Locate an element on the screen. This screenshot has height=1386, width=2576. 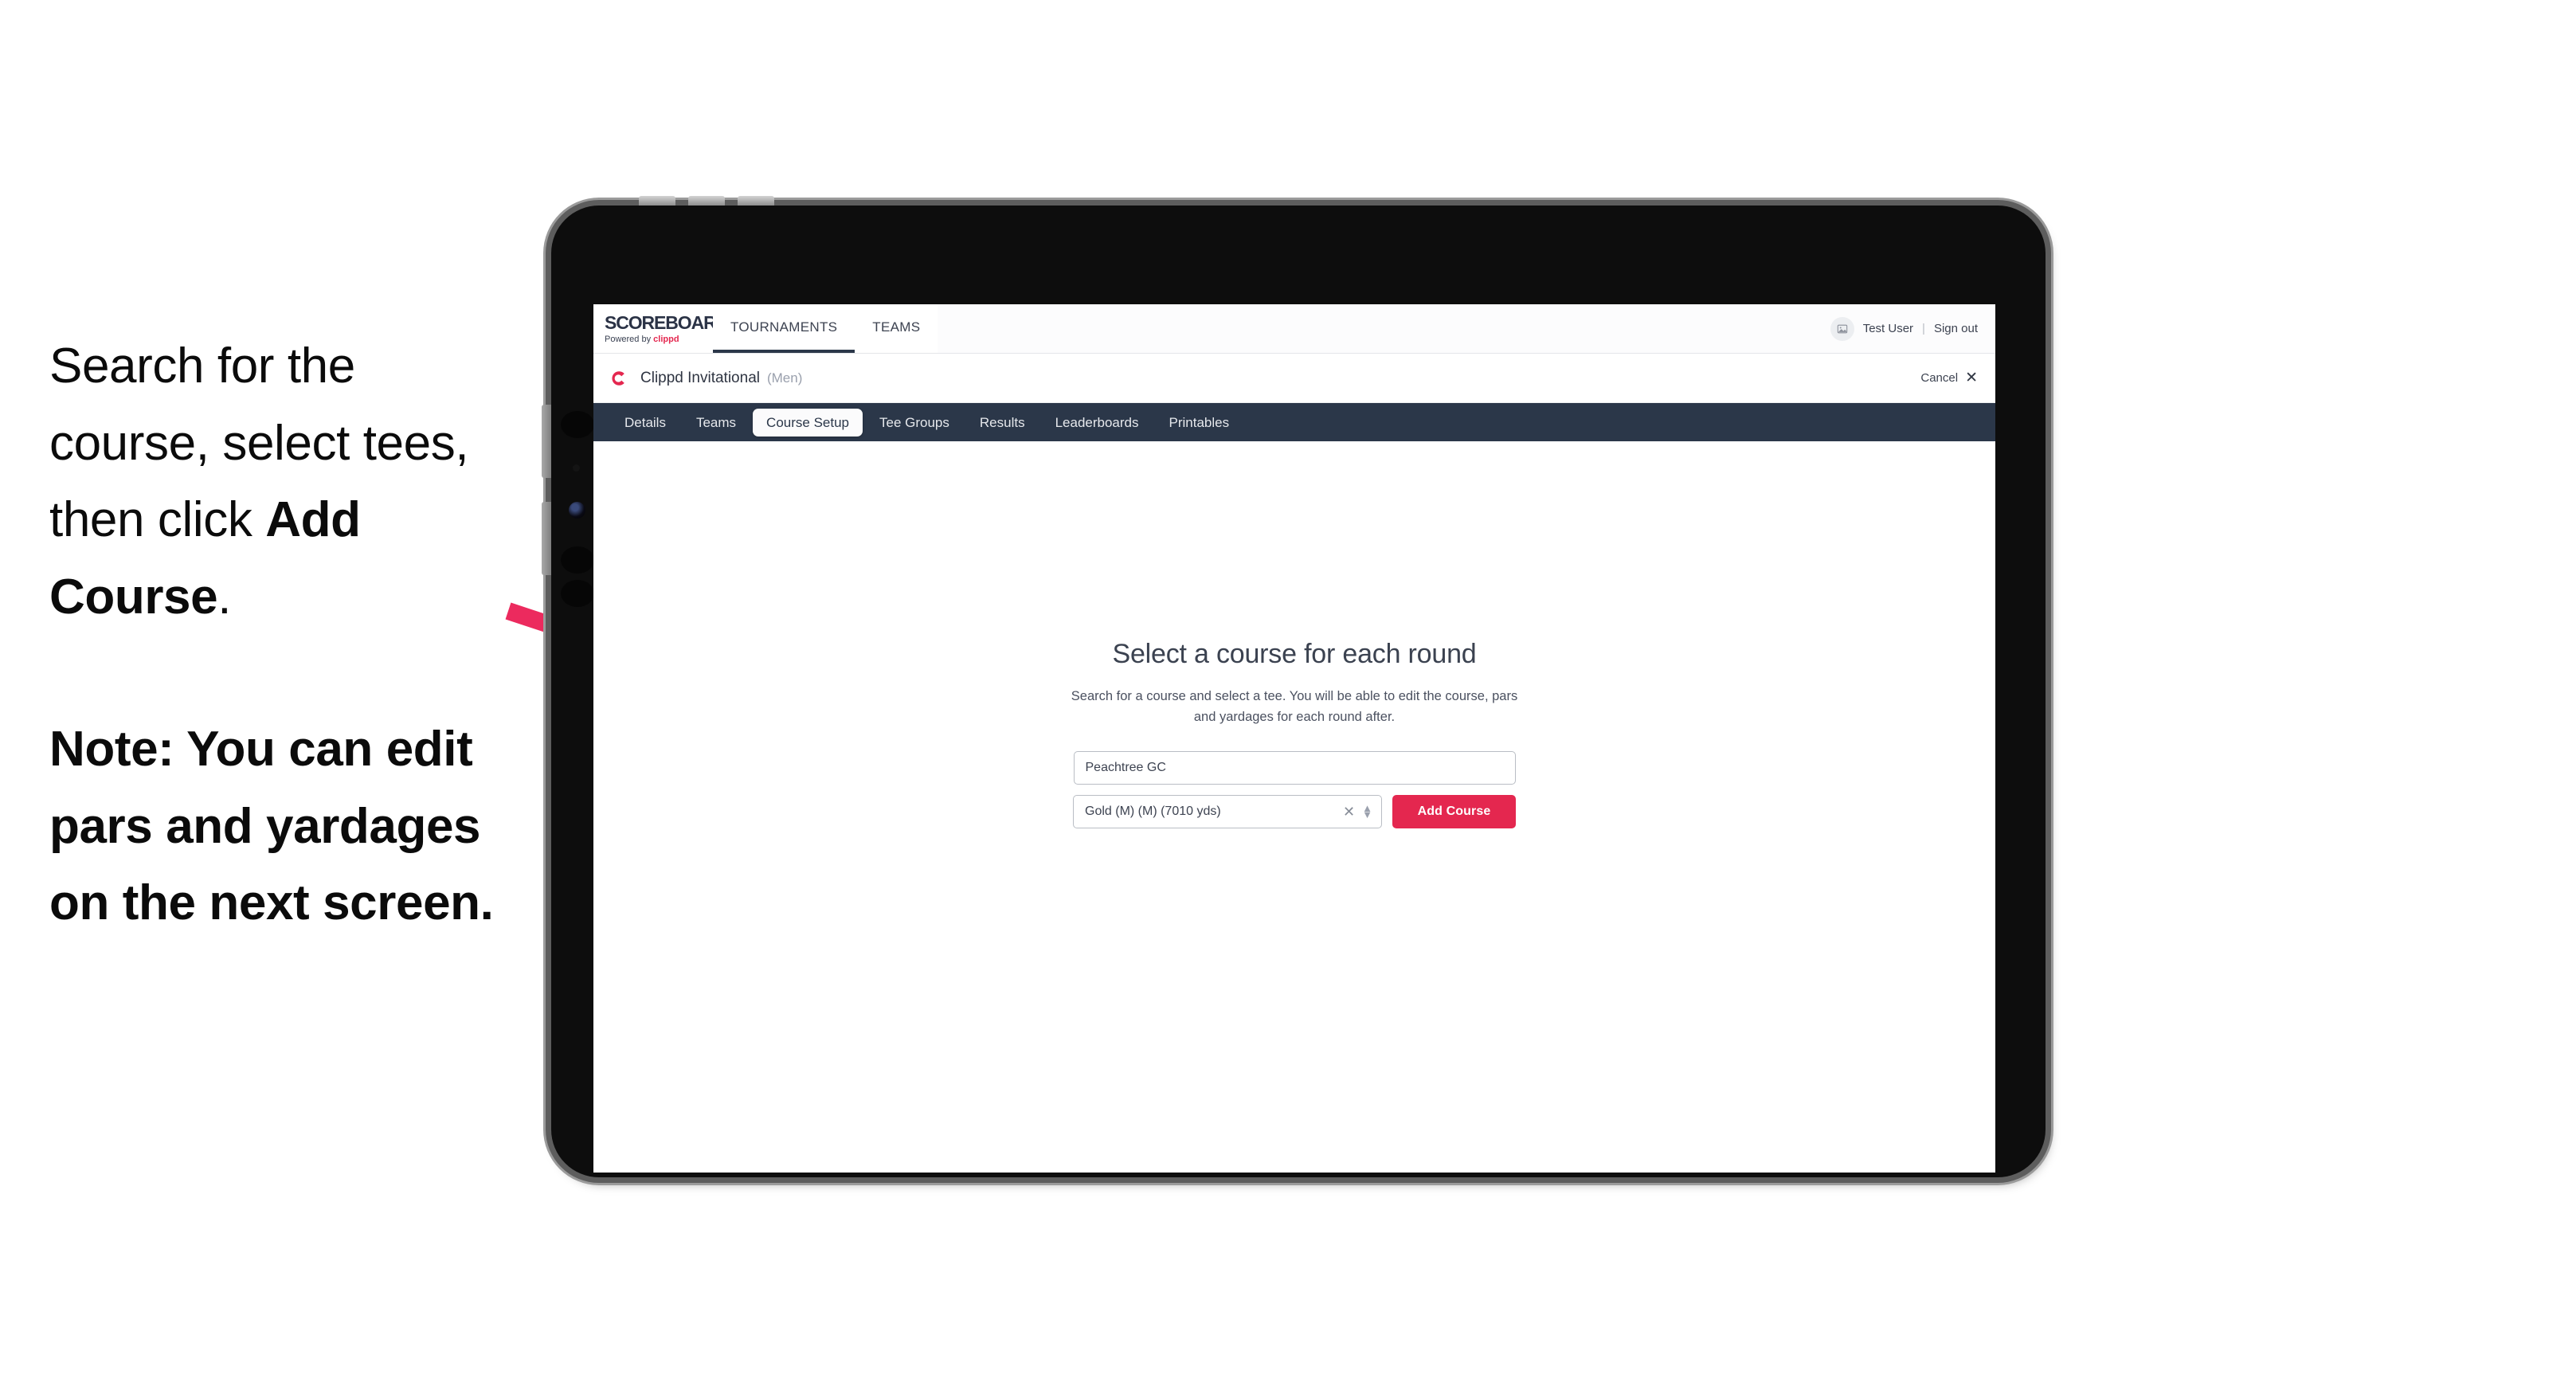
cancel-label: Cancel is located at coordinates (1939, 378).